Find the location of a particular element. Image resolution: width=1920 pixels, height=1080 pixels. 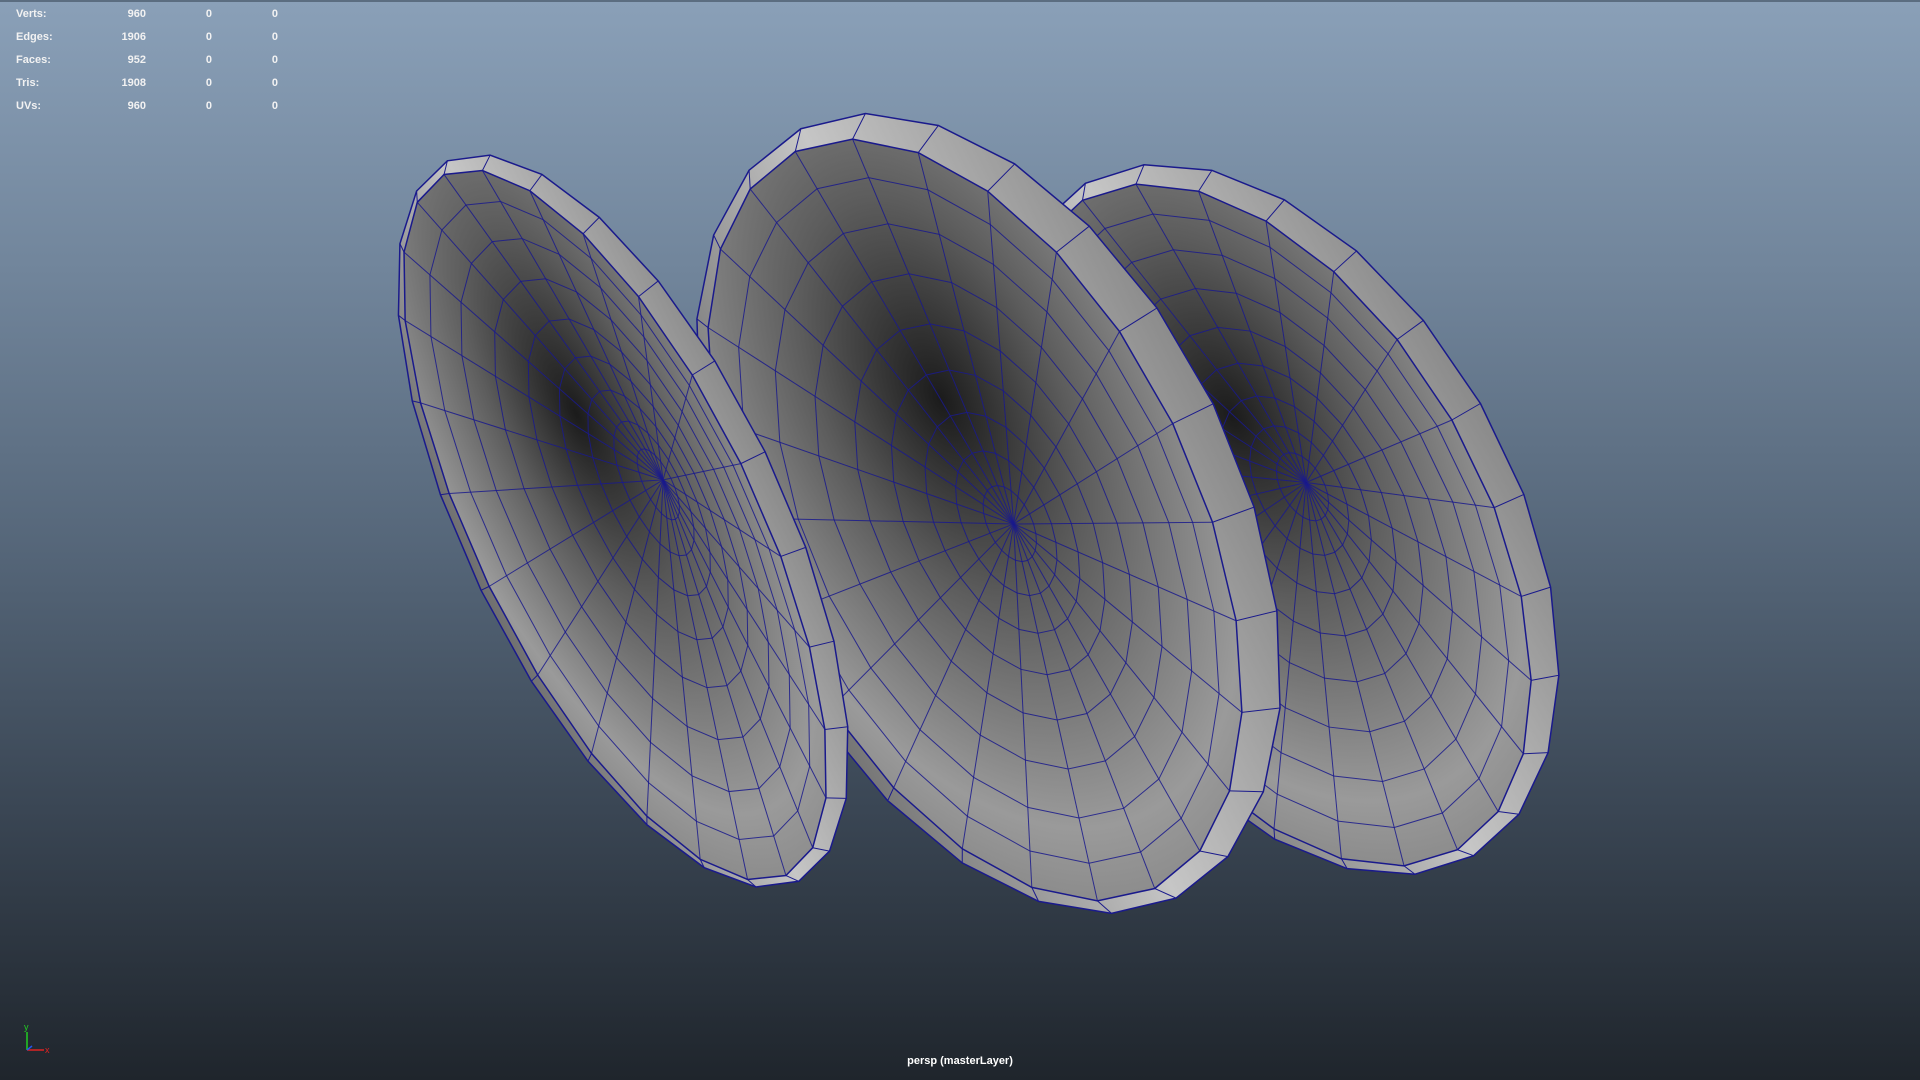

hud-row: Faces: 952 0 0 is located at coordinates (149, 60).